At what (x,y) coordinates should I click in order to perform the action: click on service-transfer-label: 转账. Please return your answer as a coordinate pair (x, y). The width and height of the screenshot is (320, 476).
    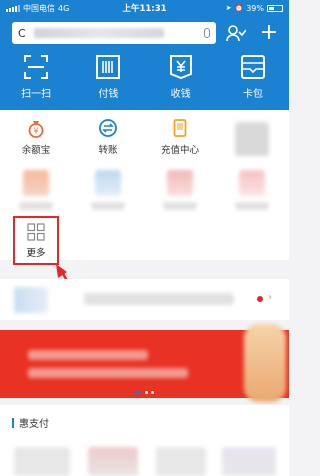
    Looking at the image, I should click on (108, 150).